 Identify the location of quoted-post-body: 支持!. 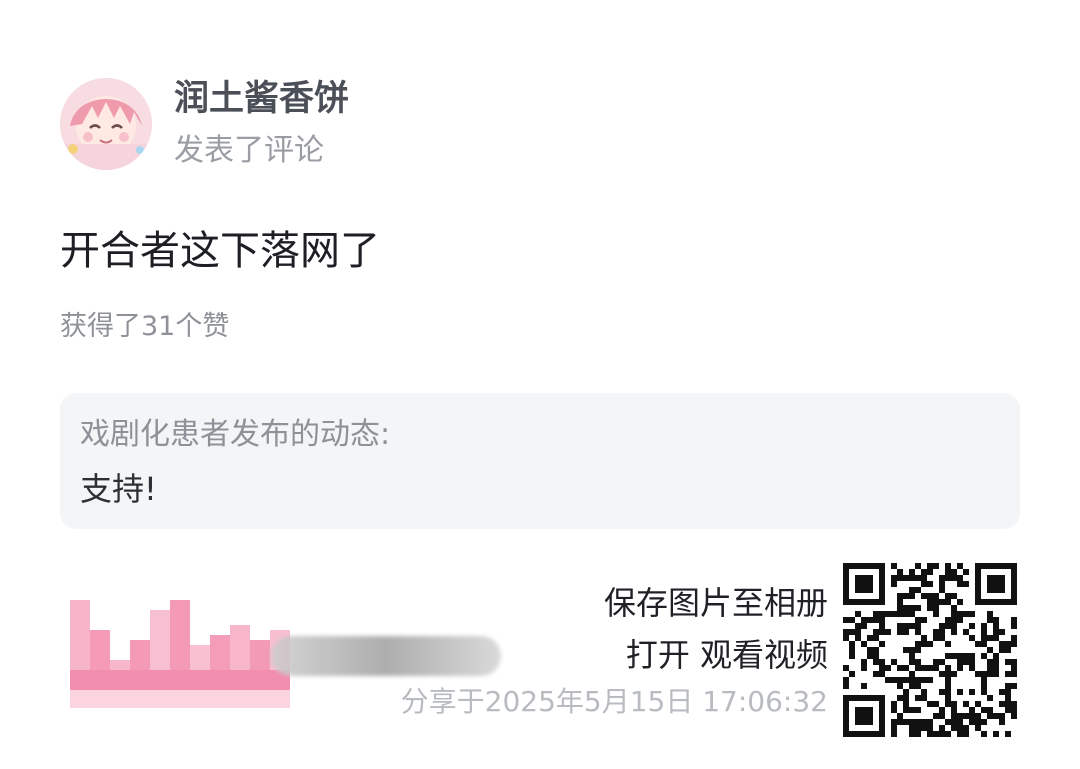
(118, 489).